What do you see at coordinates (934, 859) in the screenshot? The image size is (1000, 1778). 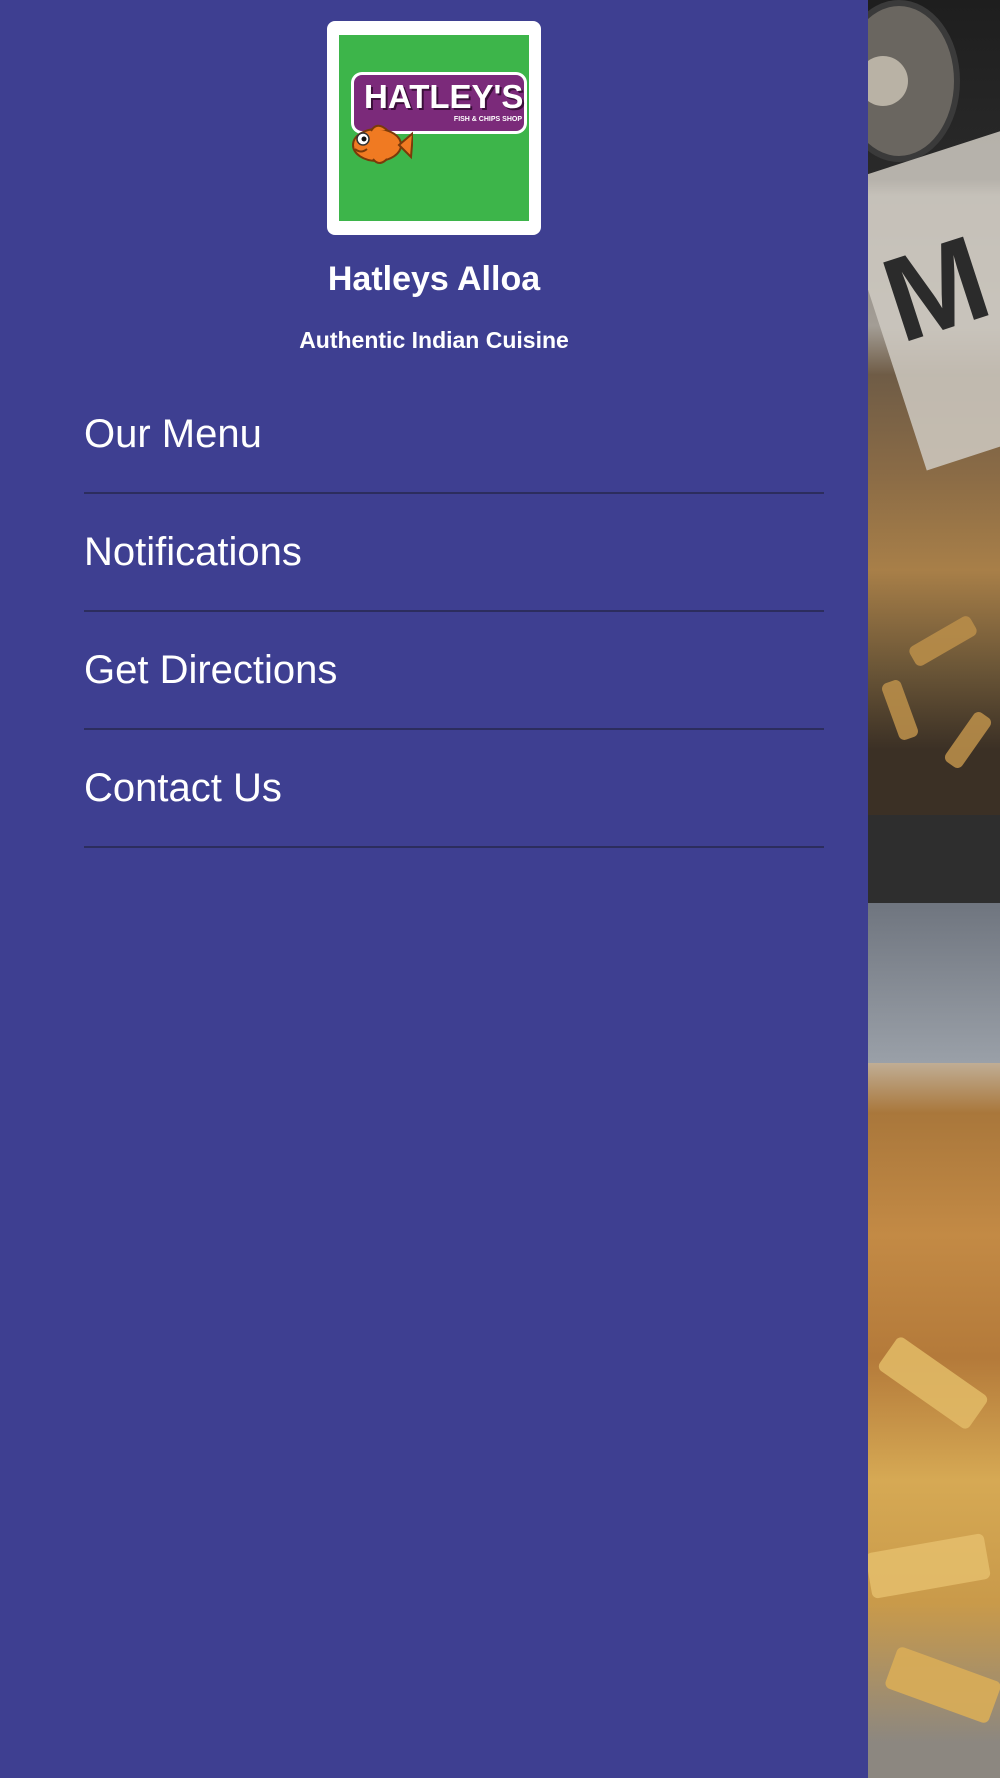 I see `photo-divider` at bounding box center [934, 859].